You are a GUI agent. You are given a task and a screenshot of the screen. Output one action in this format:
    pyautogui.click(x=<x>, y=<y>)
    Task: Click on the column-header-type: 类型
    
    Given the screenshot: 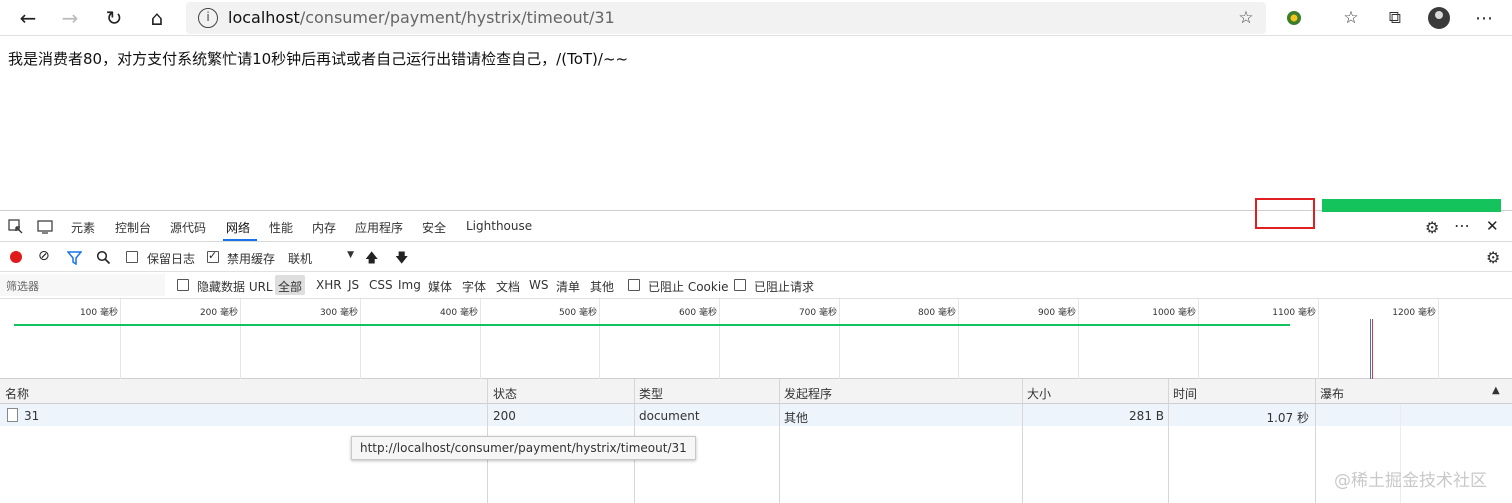 What is the action you would take?
    pyautogui.click(x=651, y=393)
    